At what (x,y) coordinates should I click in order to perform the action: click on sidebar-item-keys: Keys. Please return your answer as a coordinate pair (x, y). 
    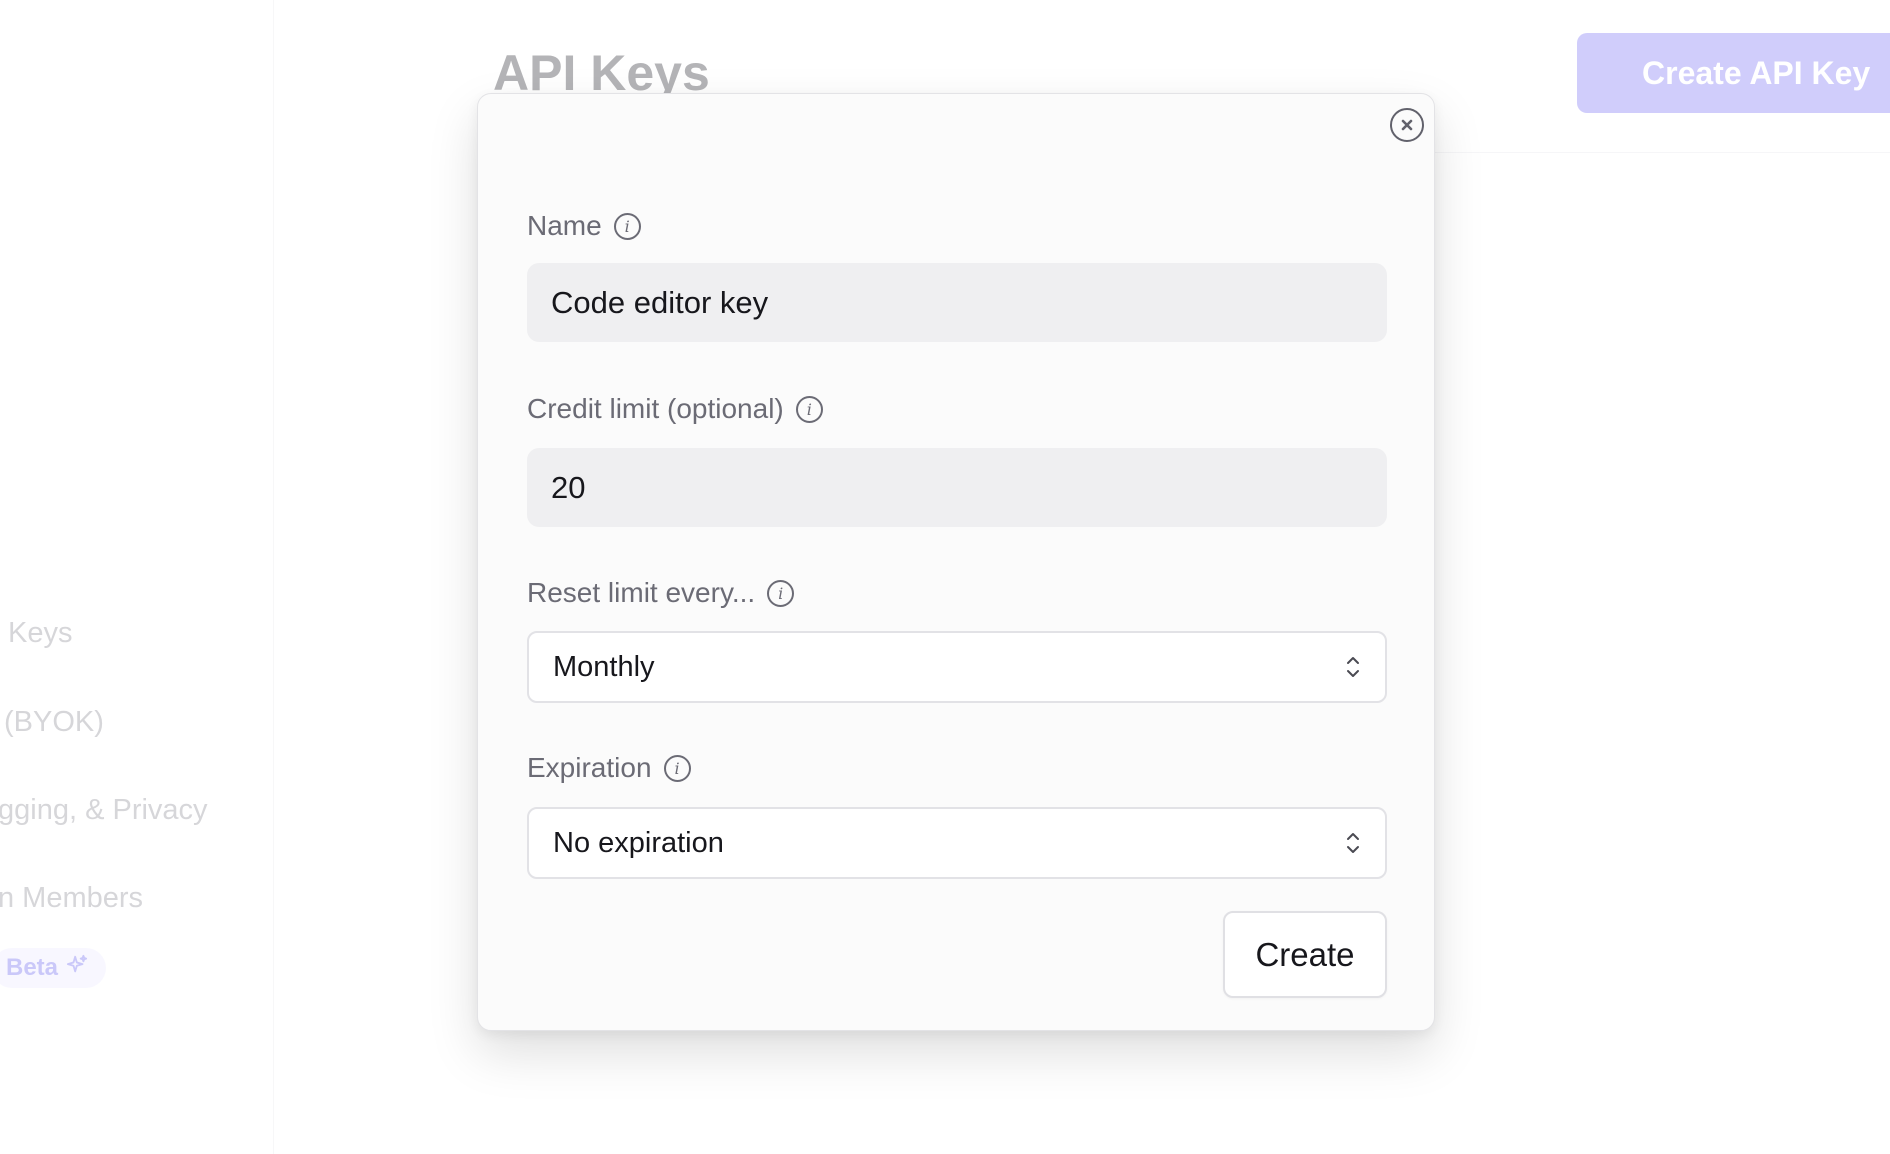
    Looking at the image, I should click on (40, 633).